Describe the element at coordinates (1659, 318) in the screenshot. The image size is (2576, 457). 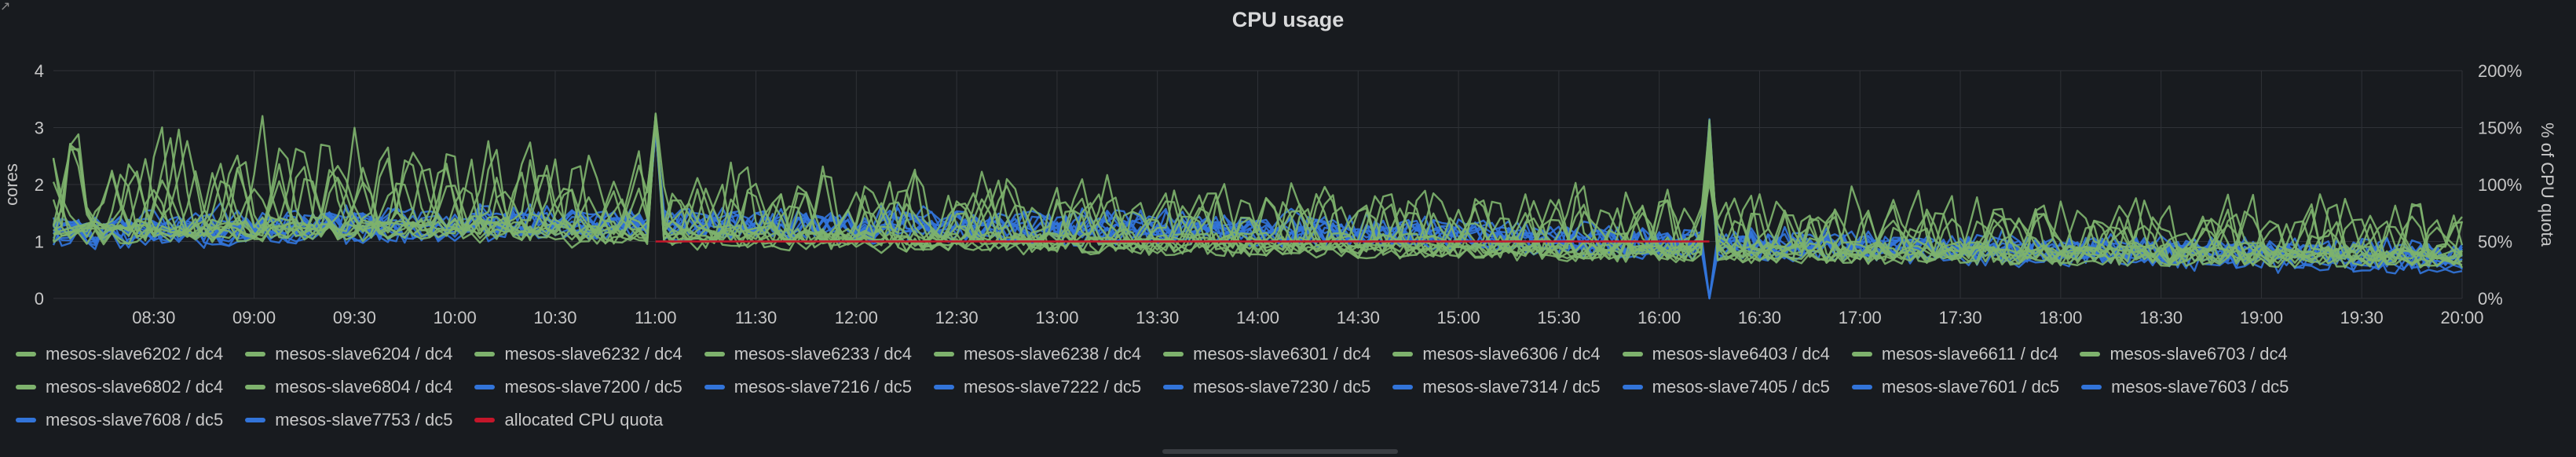
I see `x-tick-label: 16:00` at that location.